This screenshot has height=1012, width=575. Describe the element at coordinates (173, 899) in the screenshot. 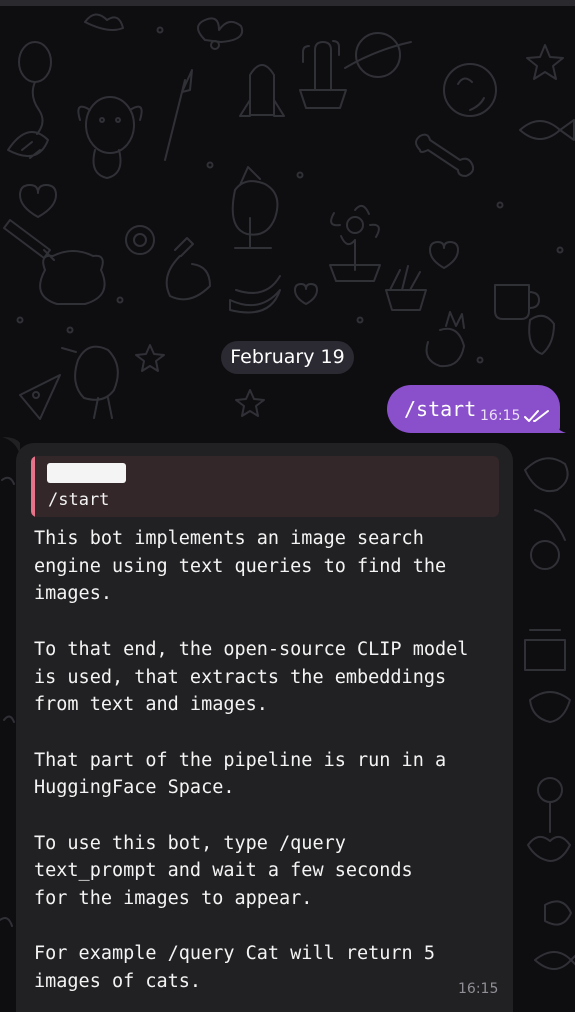

I see `message-line: for the images to appear.` at that location.